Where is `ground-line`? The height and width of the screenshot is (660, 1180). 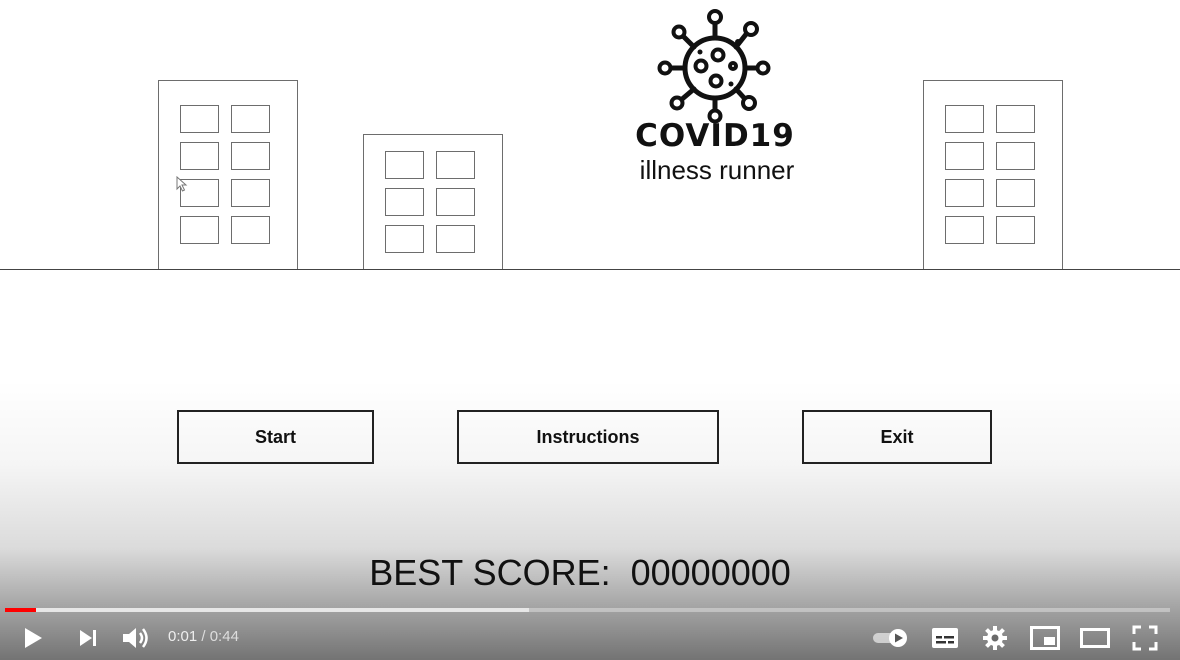 ground-line is located at coordinates (590, 269).